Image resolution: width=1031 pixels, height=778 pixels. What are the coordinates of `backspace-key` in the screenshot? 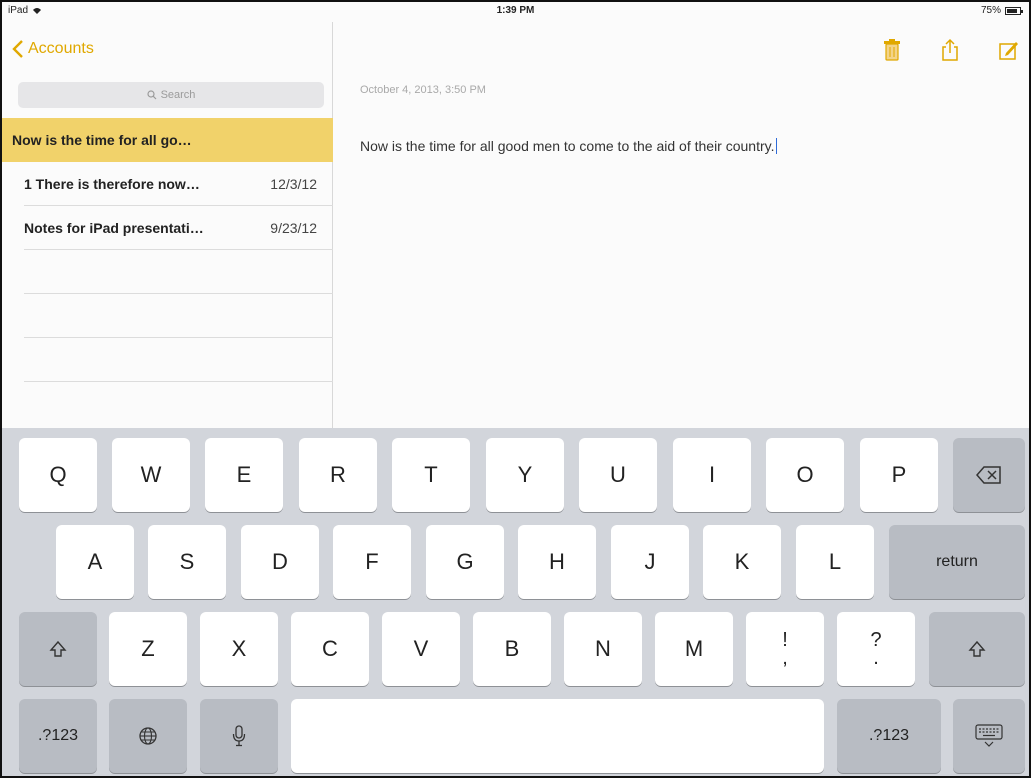 It's located at (989, 475).